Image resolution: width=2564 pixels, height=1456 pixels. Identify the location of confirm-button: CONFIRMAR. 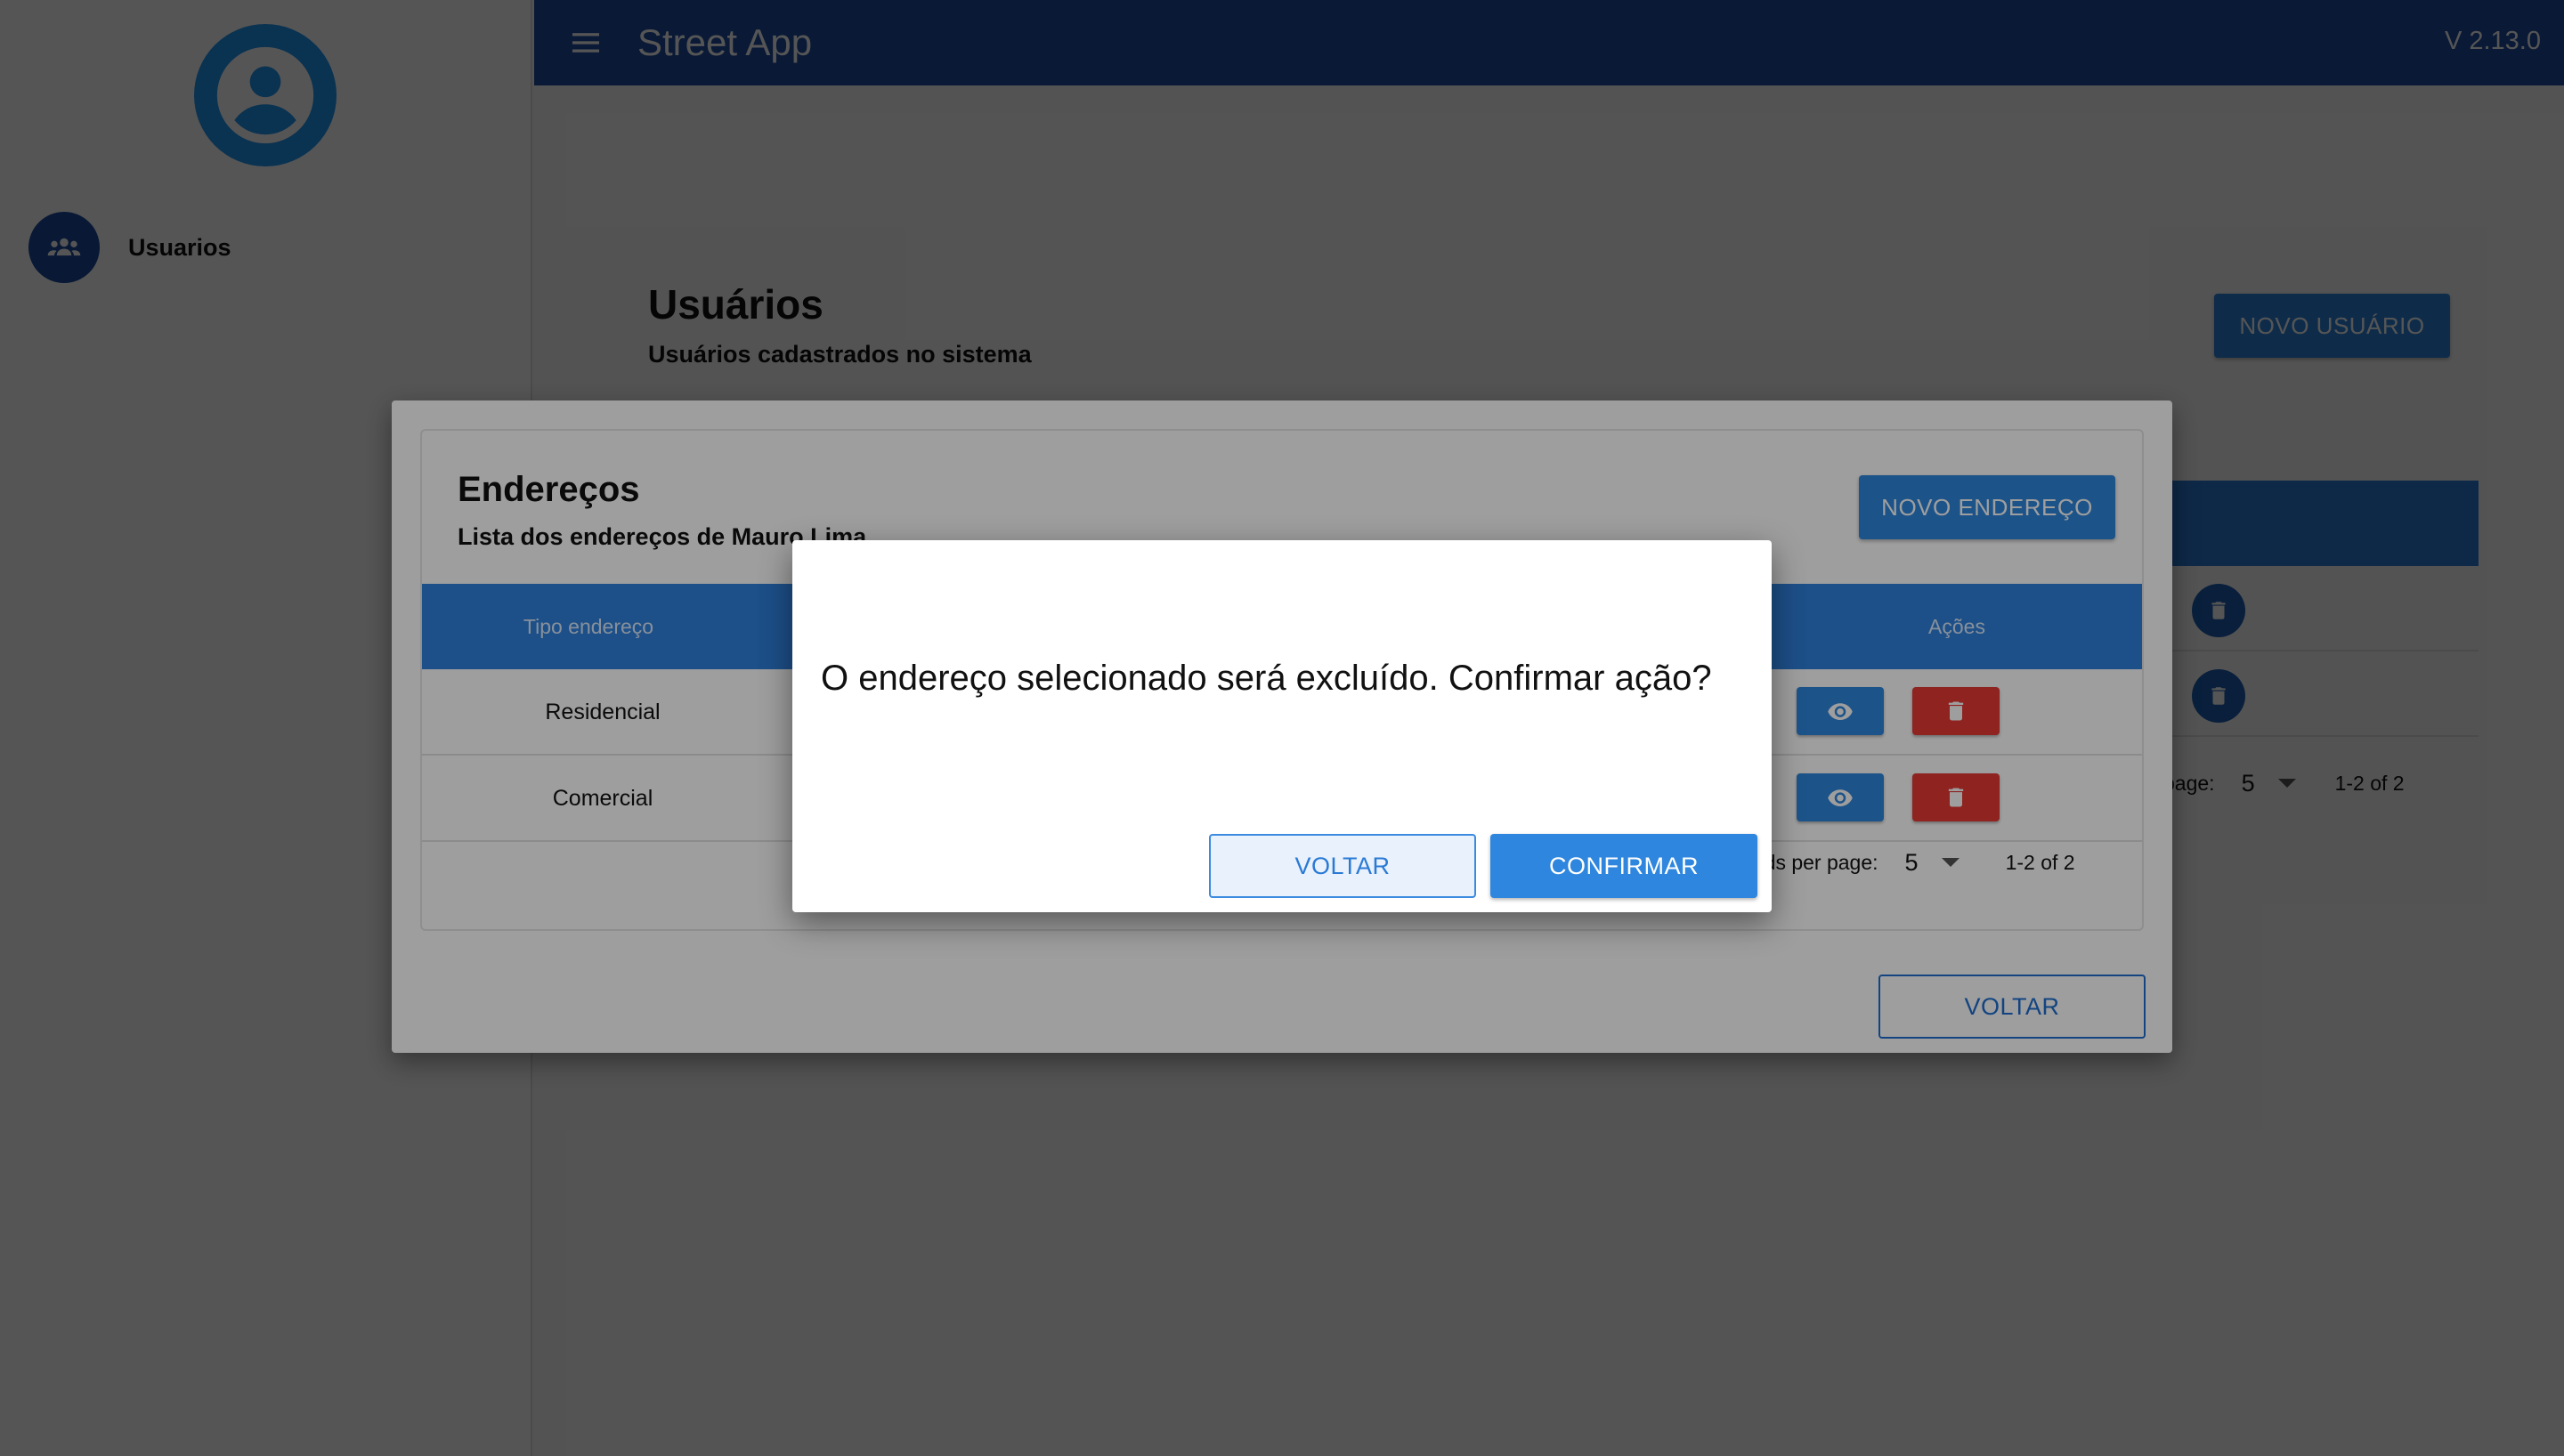
(1623, 866).